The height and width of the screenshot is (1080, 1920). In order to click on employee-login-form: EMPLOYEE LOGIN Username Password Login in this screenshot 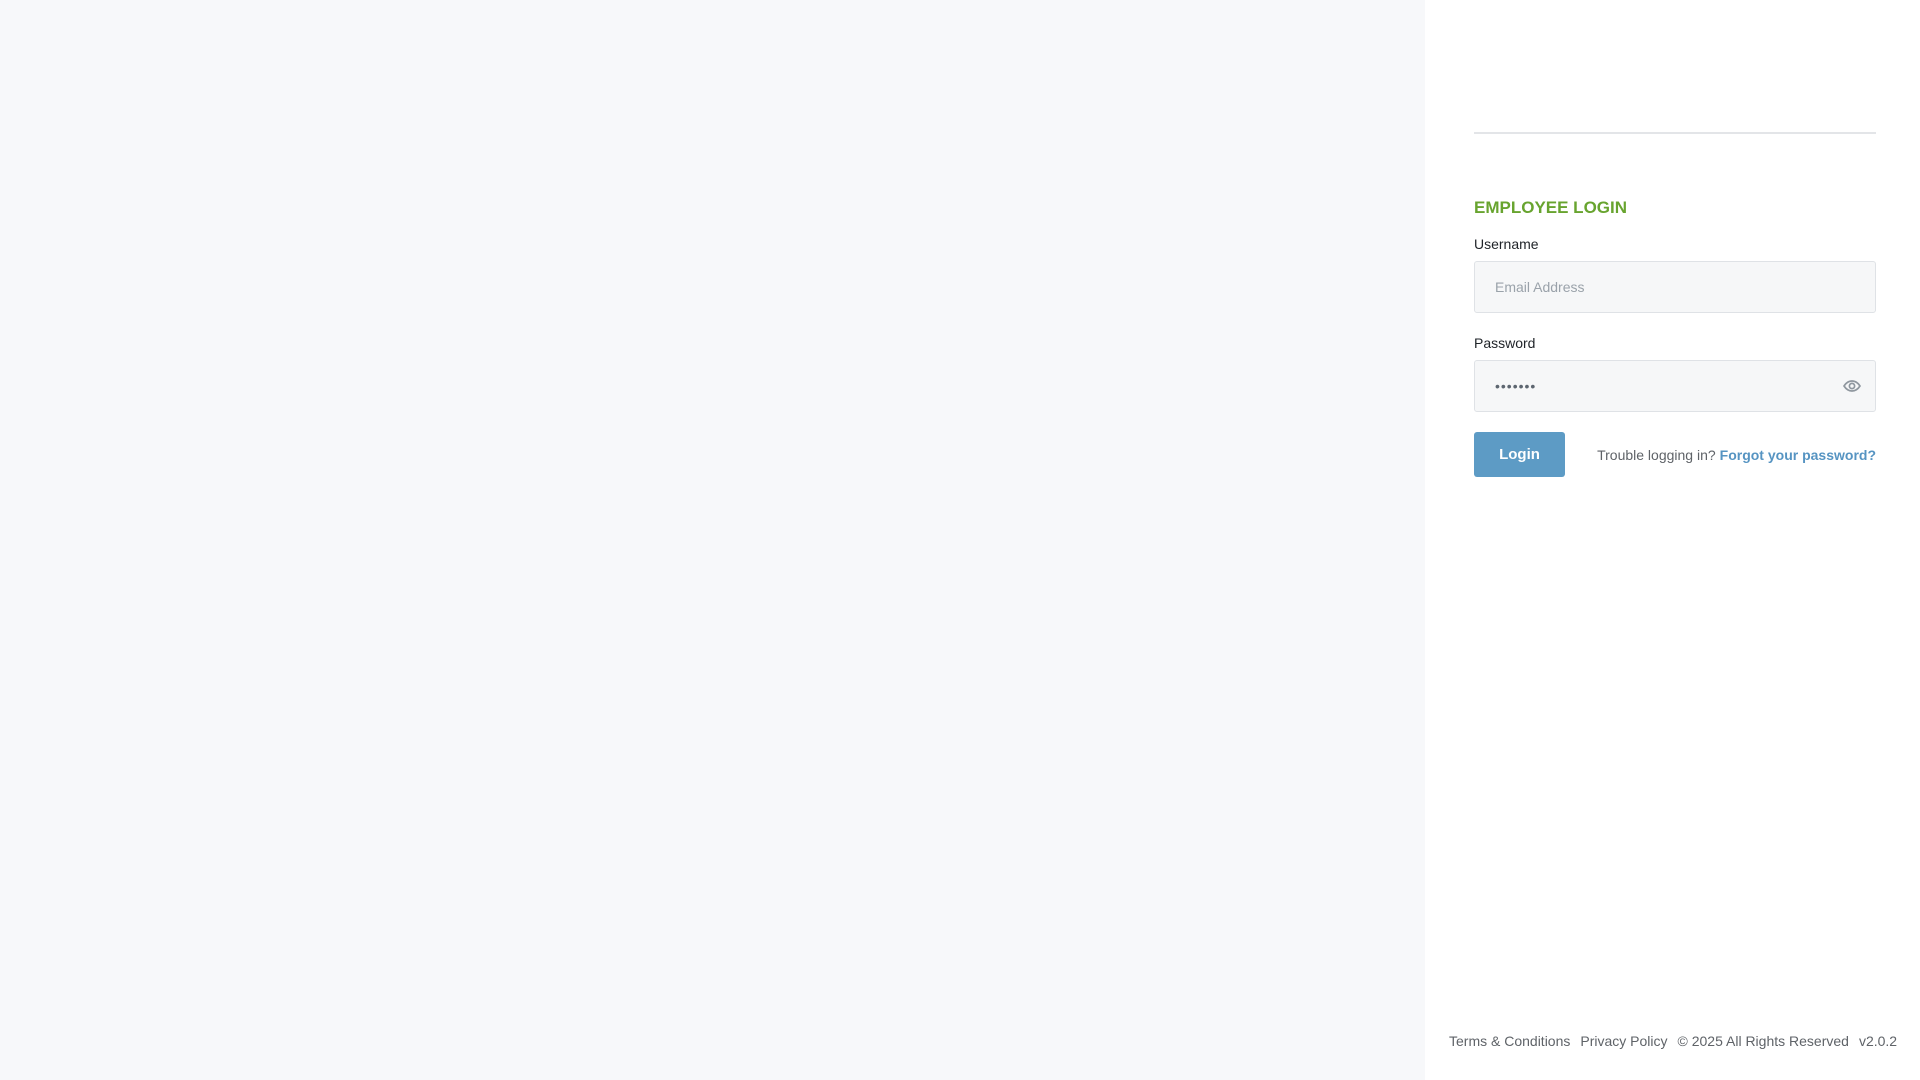, I will do `click(1675, 336)`.